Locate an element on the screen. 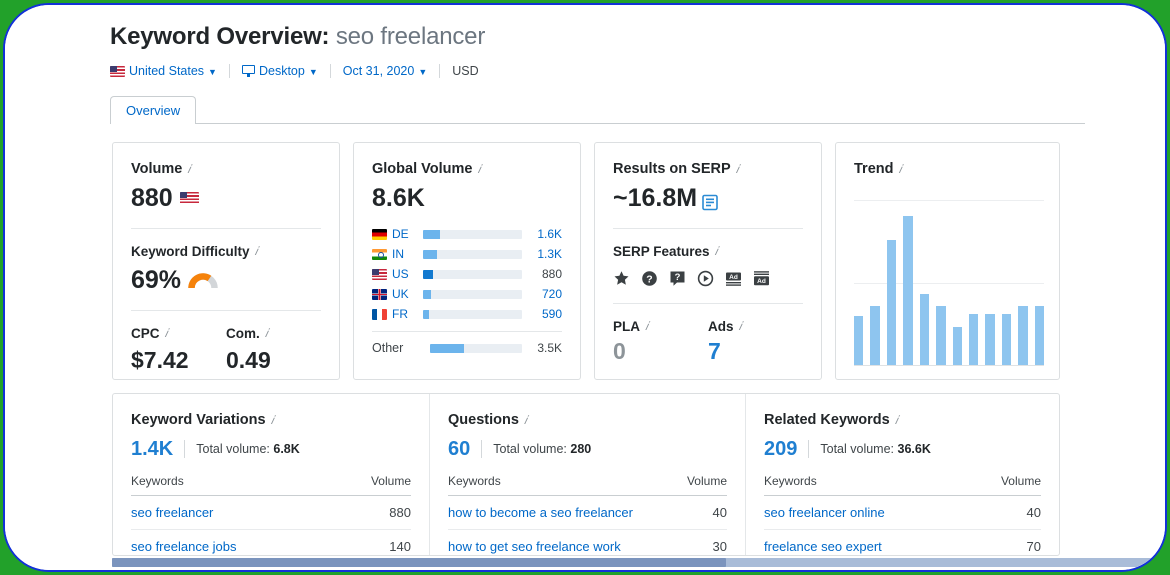 This screenshot has height=575, width=1170. pla-label-text: PLA is located at coordinates (626, 326).